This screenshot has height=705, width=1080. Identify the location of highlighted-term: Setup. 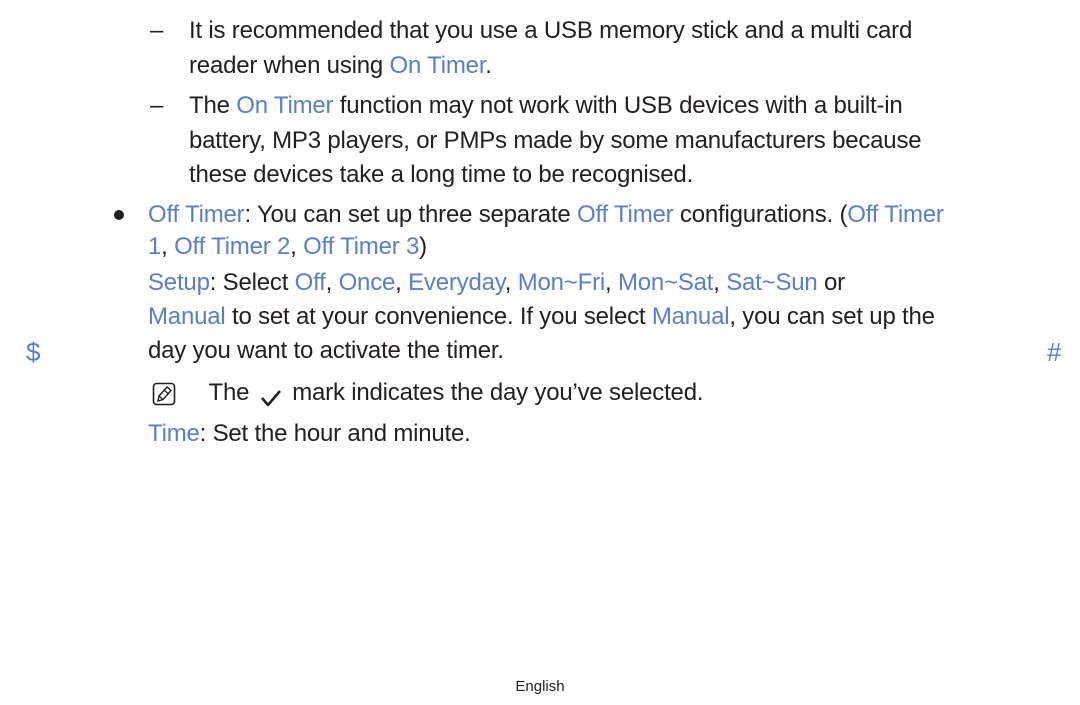
(179, 282).